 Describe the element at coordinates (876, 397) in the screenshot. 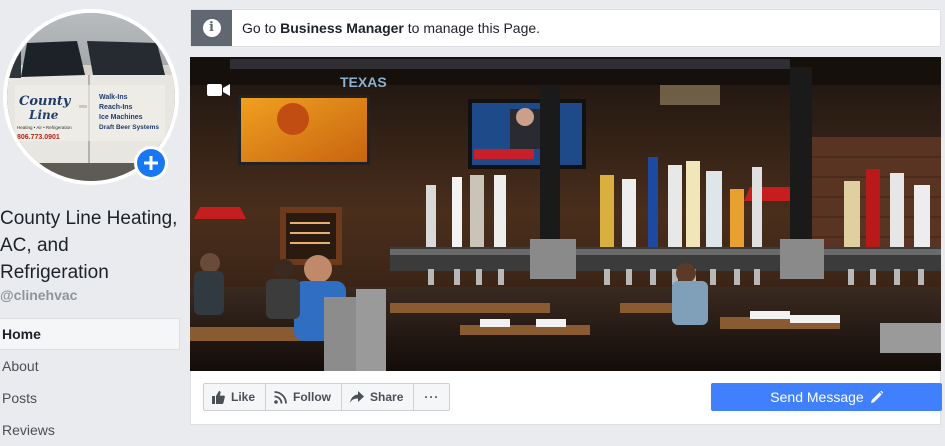

I see `pencil-icon` at that location.